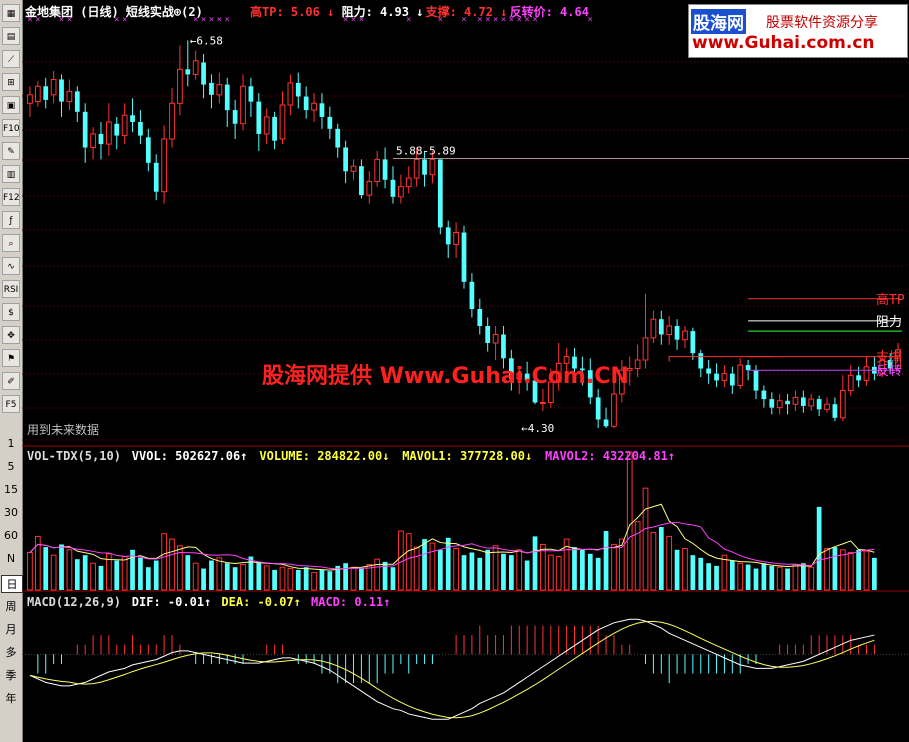 This screenshot has height=742, width=909. I want to click on window-icon: ▣, so click(11, 105).